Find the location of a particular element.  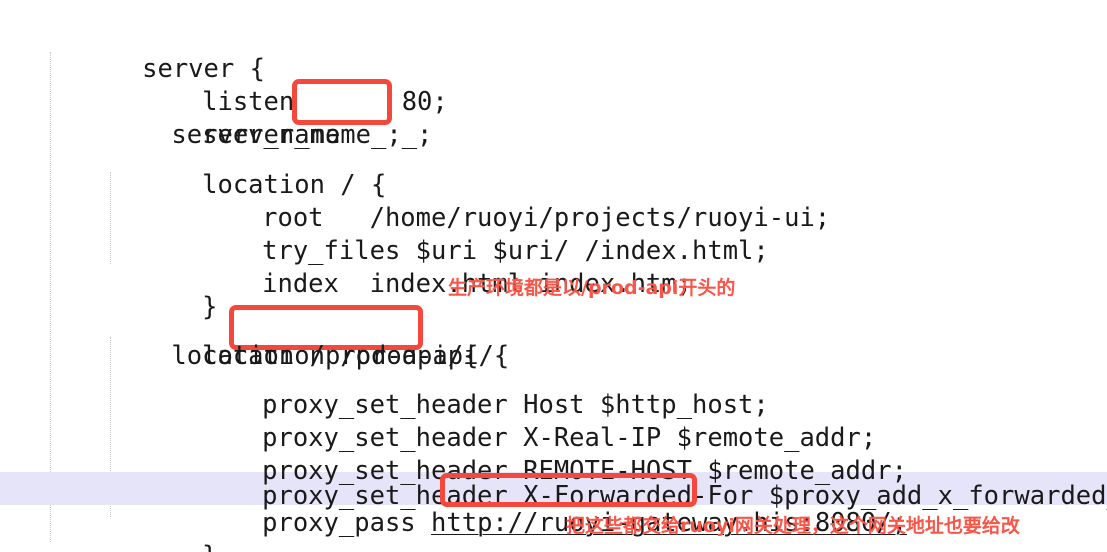

prod-api-location-overlay: location /prod-api/{ is located at coordinates (553, 339).